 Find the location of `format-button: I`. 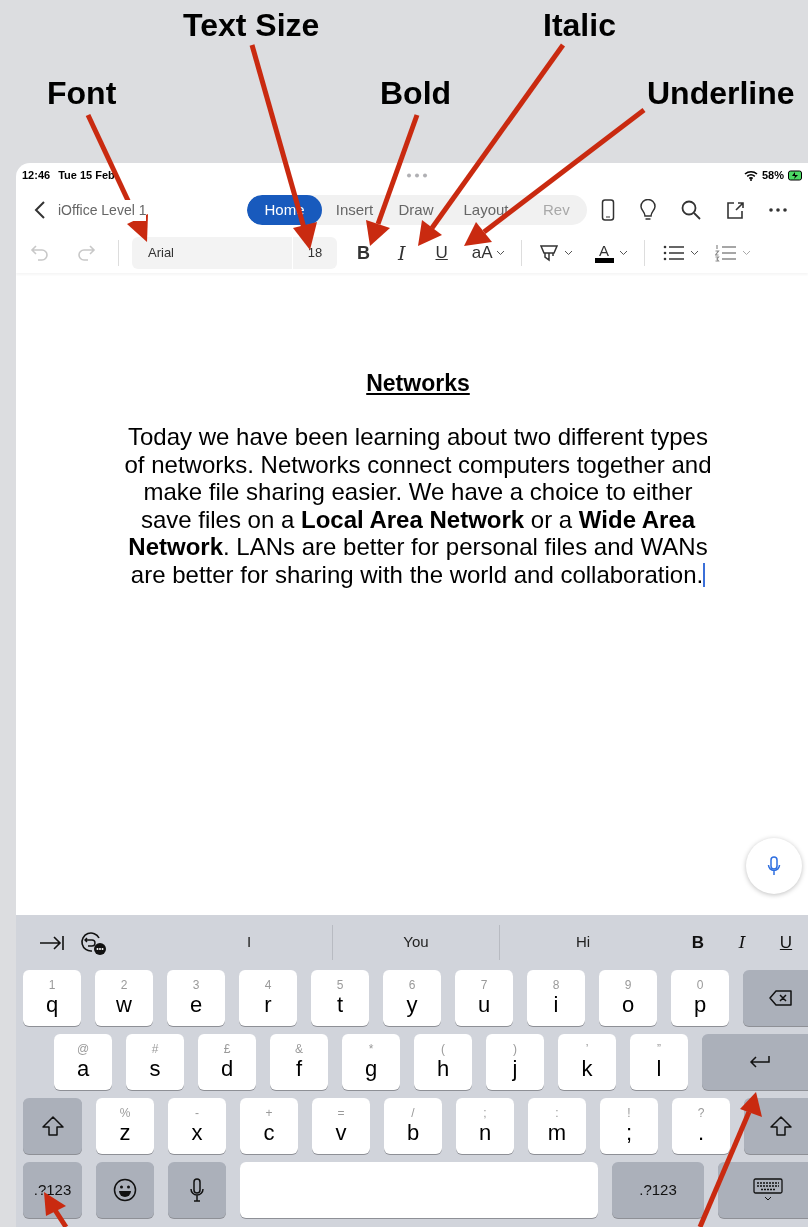

format-button: I is located at coordinates (742, 942).